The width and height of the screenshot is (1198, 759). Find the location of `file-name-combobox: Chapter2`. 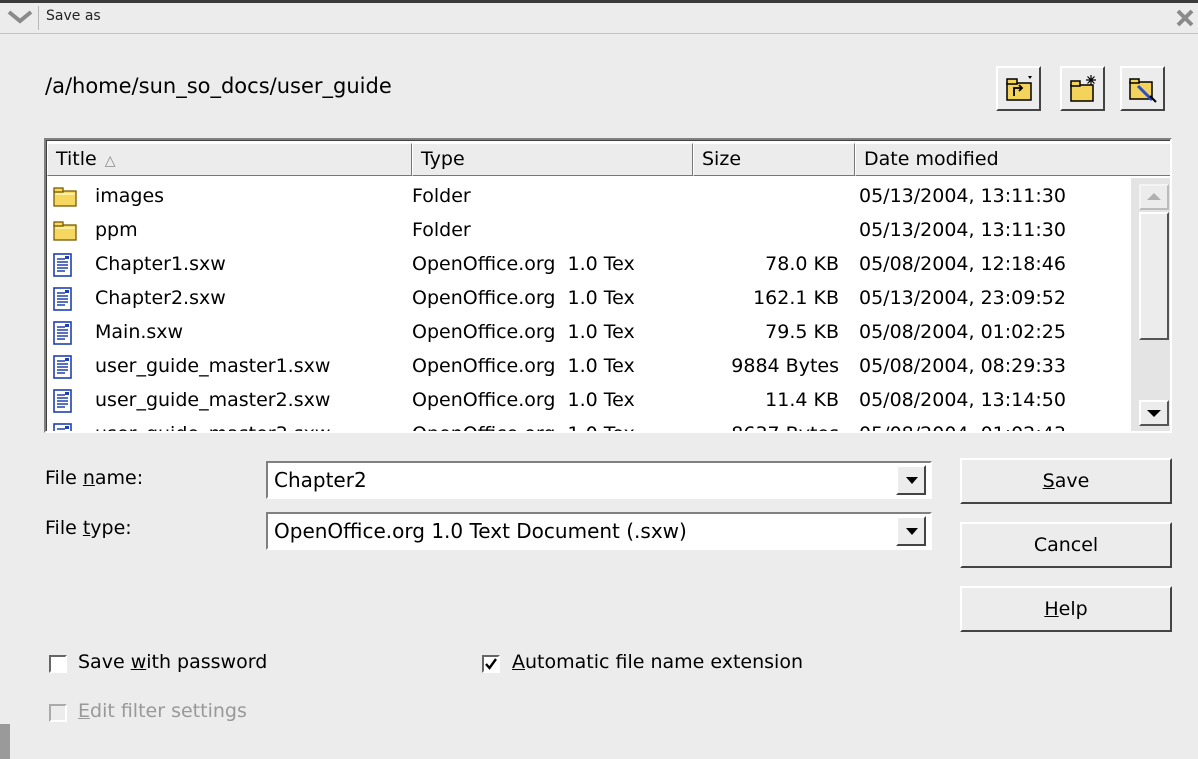

file-name-combobox: Chapter2 is located at coordinates (599, 480).